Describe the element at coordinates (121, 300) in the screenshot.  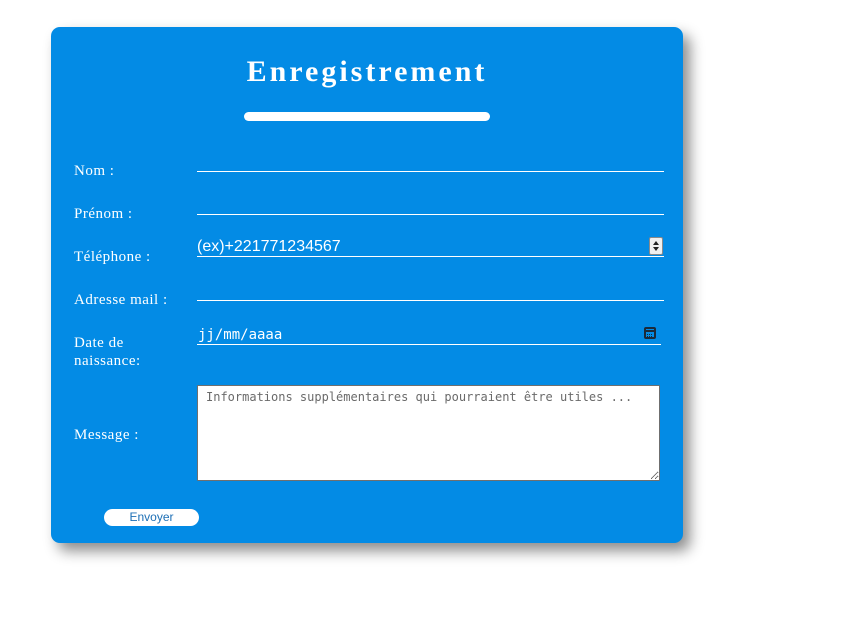
I see `email-label: Adresse mail :` at that location.